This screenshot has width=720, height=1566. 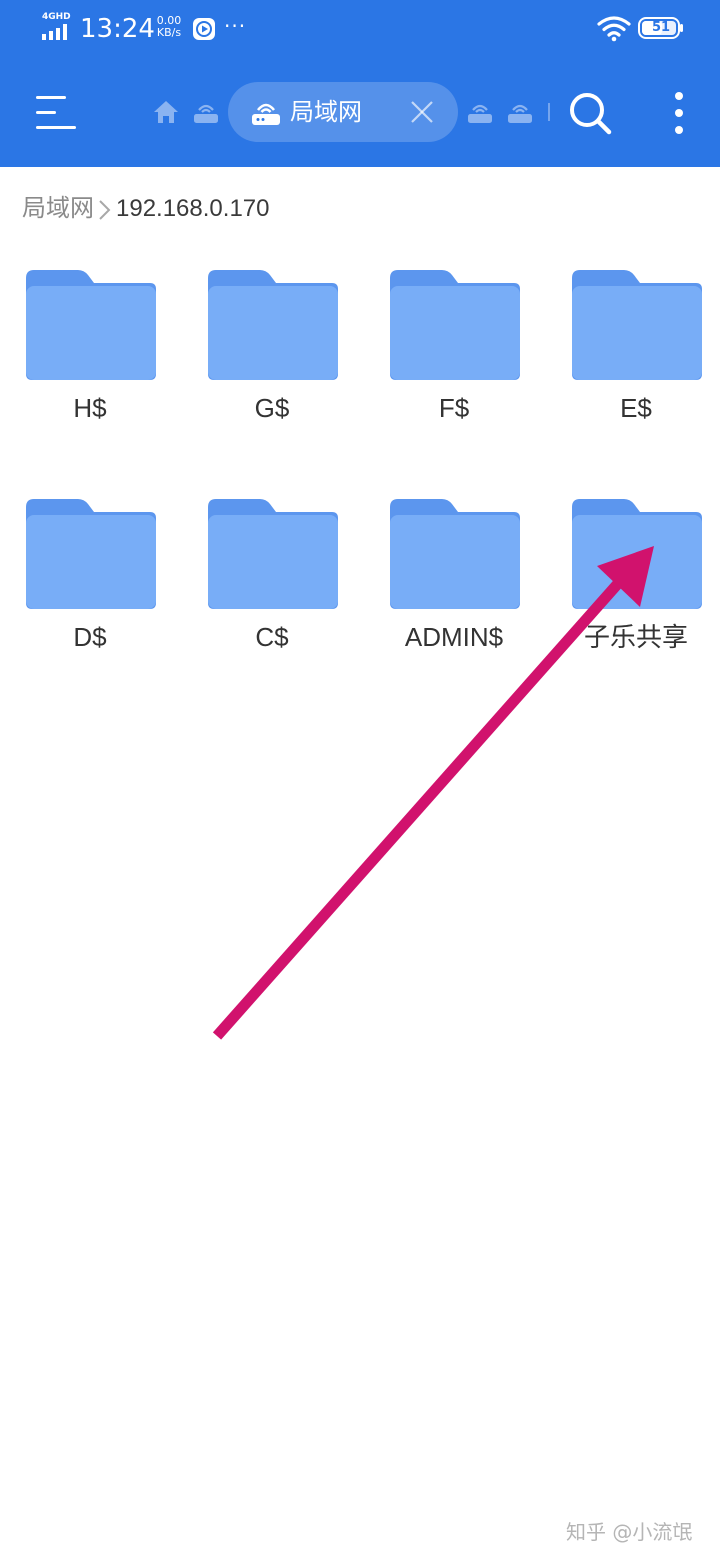 What do you see at coordinates (454, 637) in the screenshot?
I see `folder-label: ADMIN$` at bounding box center [454, 637].